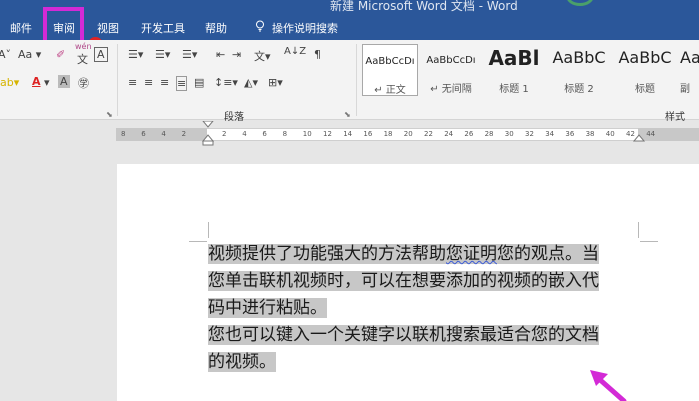  What do you see at coordinates (424, 6) in the screenshot?
I see `window-title: 新建 Microsoft Word 文档 - Word` at bounding box center [424, 6].